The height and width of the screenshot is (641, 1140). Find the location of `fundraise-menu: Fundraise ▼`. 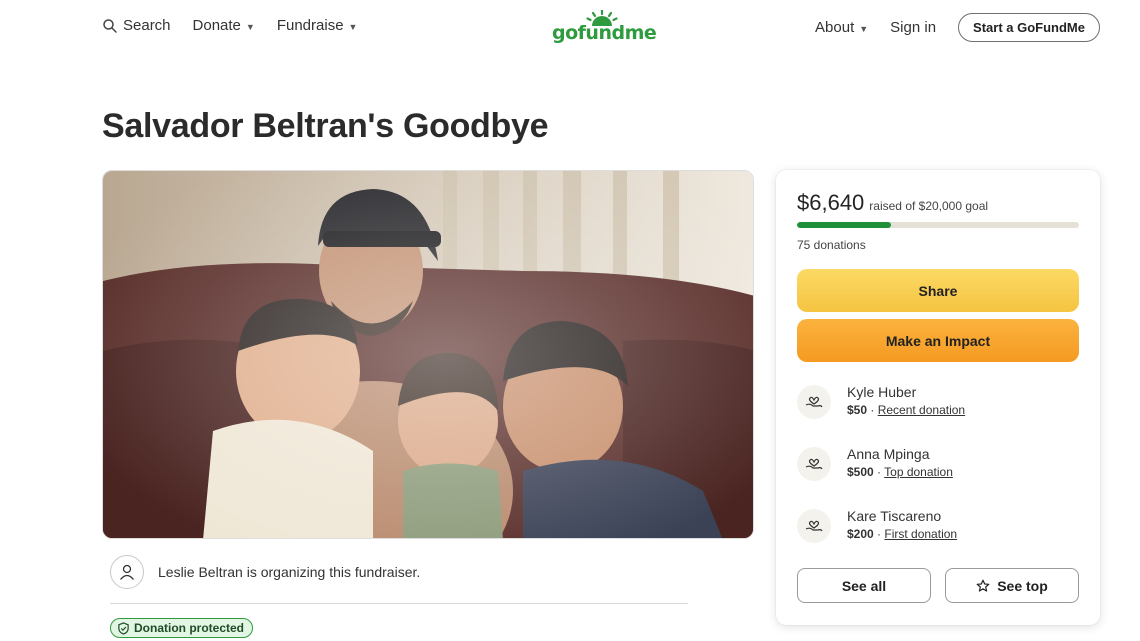

fundraise-menu: Fundraise ▼ is located at coordinates (317, 25).